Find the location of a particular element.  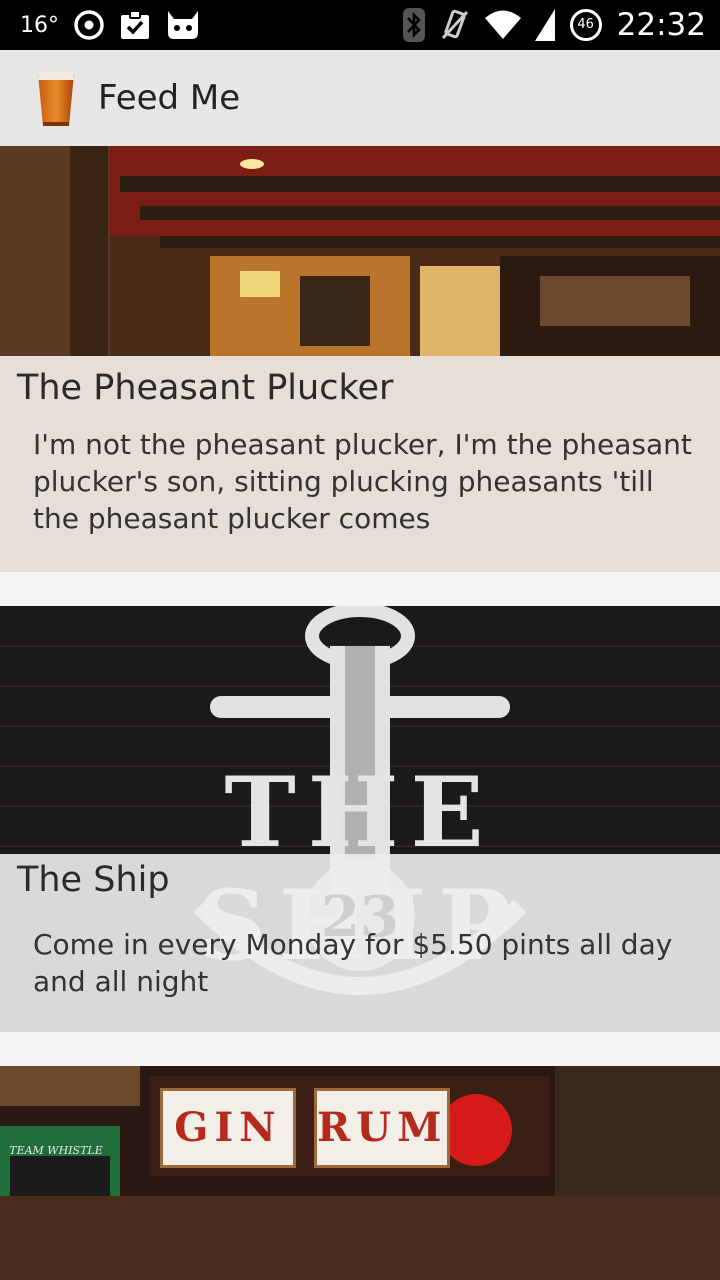

card-title: The Ship is located at coordinates (93, 880).